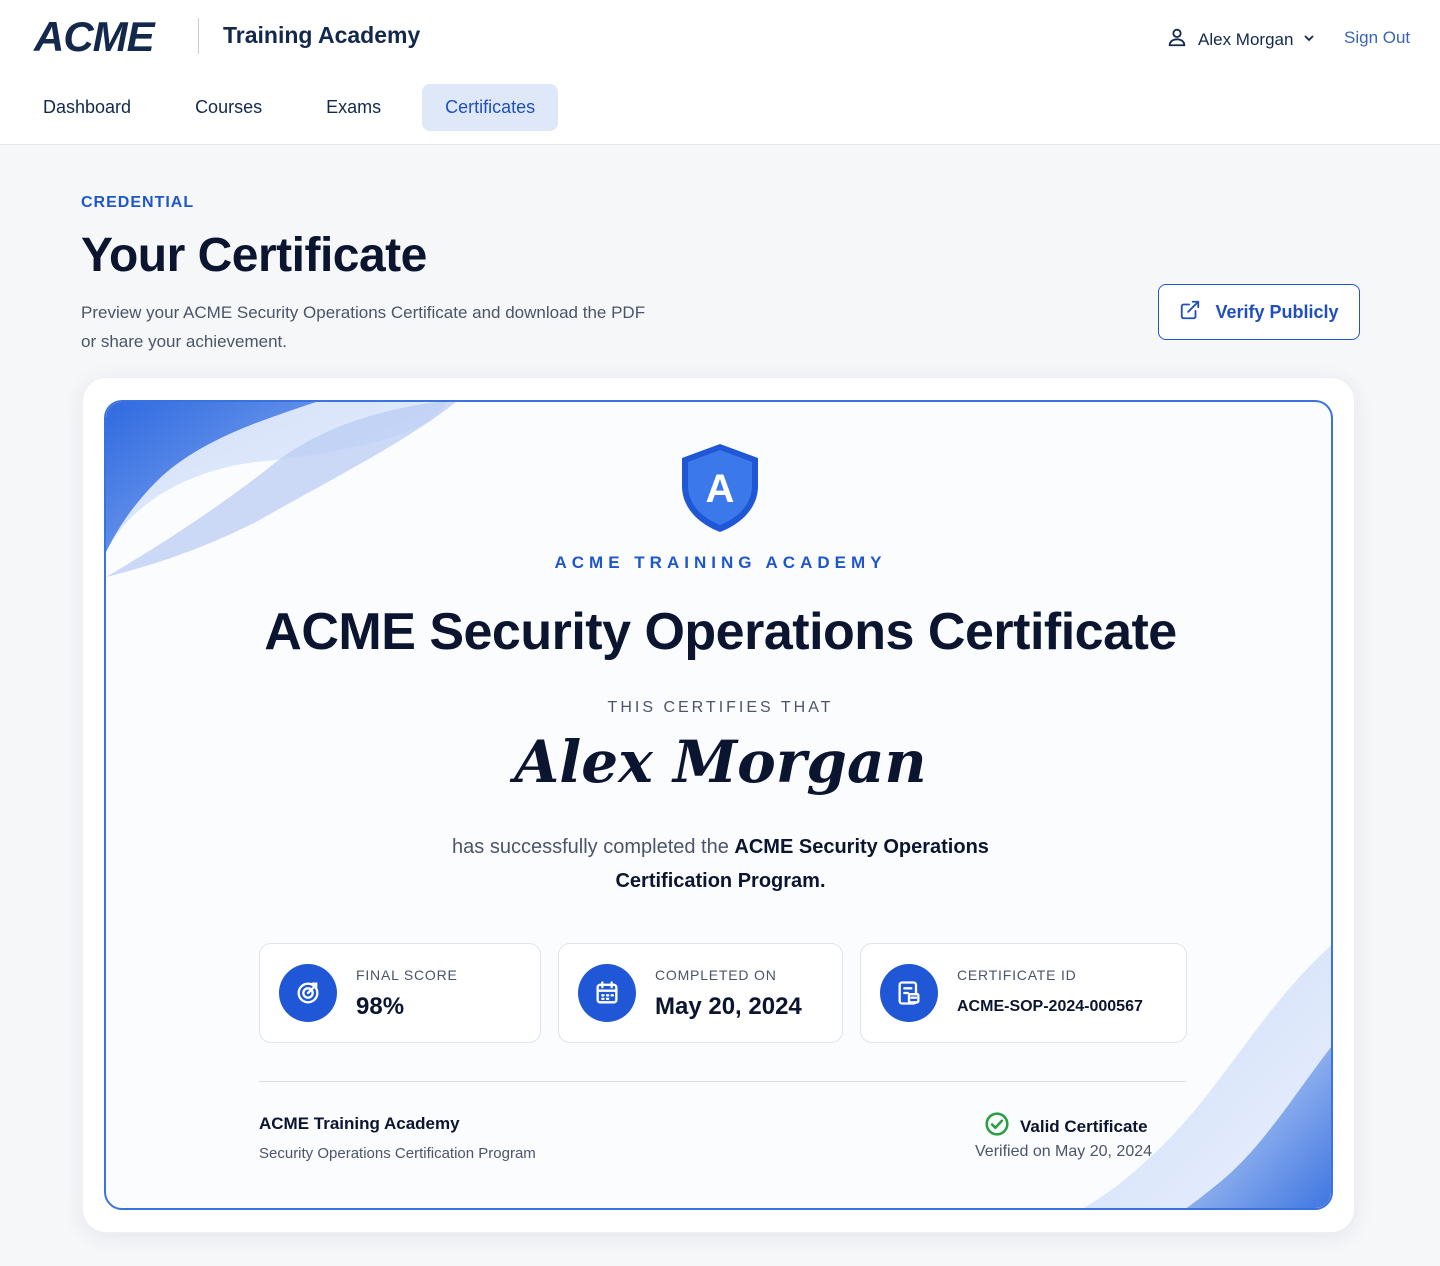 Image resolution: width=1440 pixels, height=1266 pixels. I want to click on app-title: Training Academy, so click(322, 35).